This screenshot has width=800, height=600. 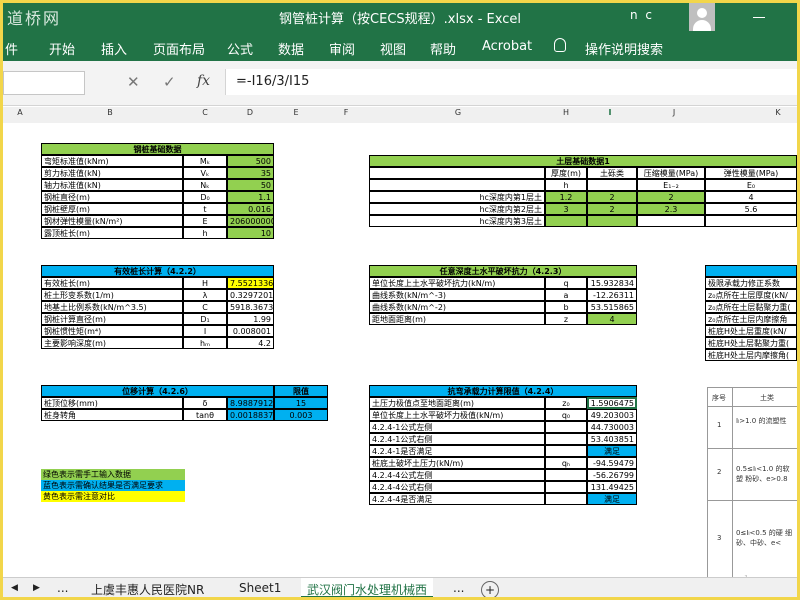 I want to click on legend-blue: 蓝色表示需确认结果是否满足要求, so click(x=113, y=485).